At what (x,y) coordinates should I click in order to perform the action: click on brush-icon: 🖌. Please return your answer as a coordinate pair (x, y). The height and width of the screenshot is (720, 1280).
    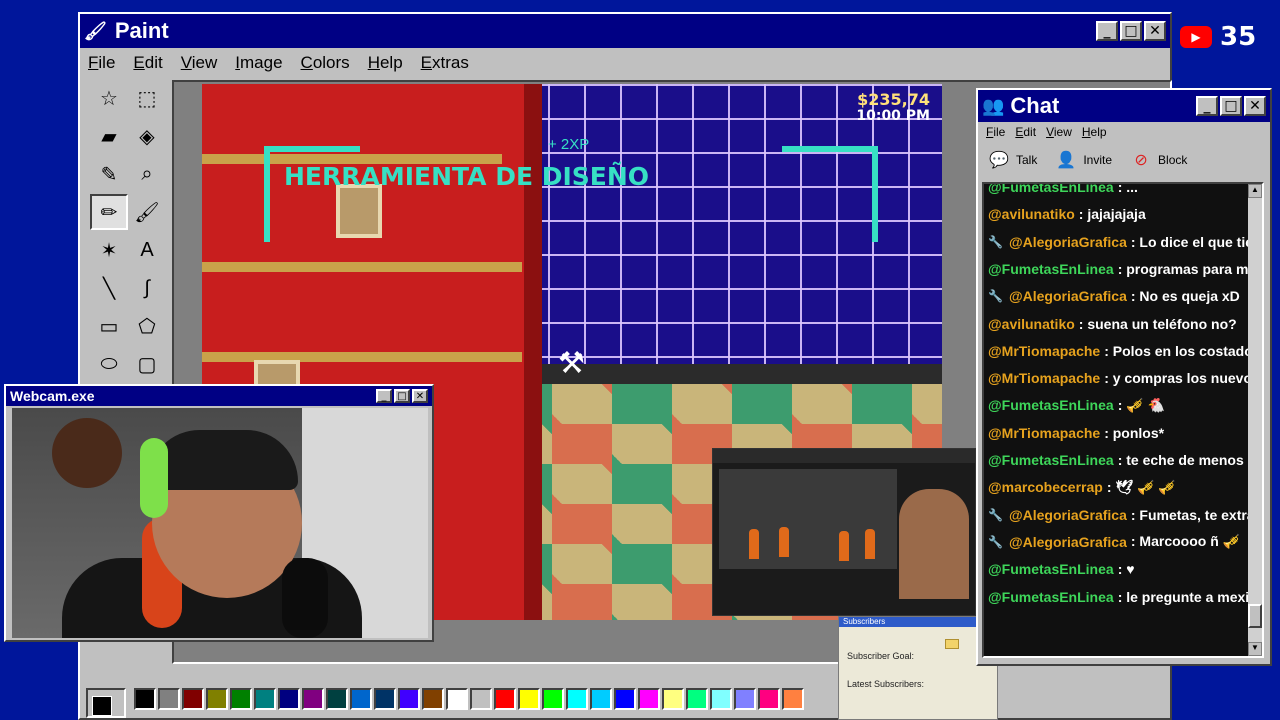
    Looking at the image, I should click on (147, 212).